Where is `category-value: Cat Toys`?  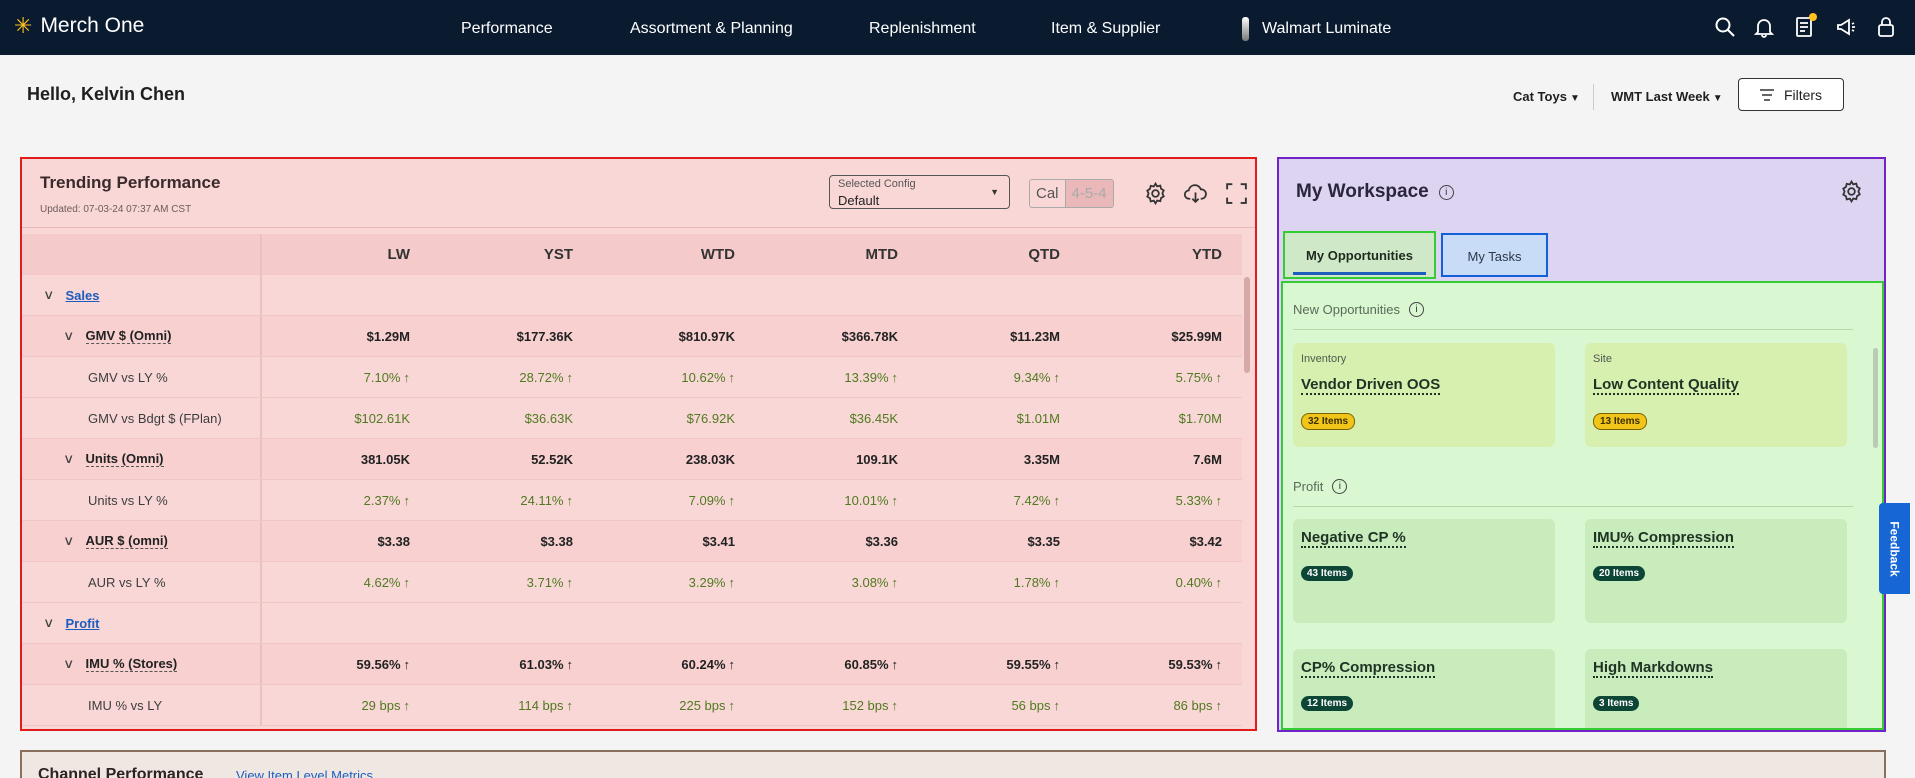 category-value: Cat Toys is located at coordinates (1540, 96).